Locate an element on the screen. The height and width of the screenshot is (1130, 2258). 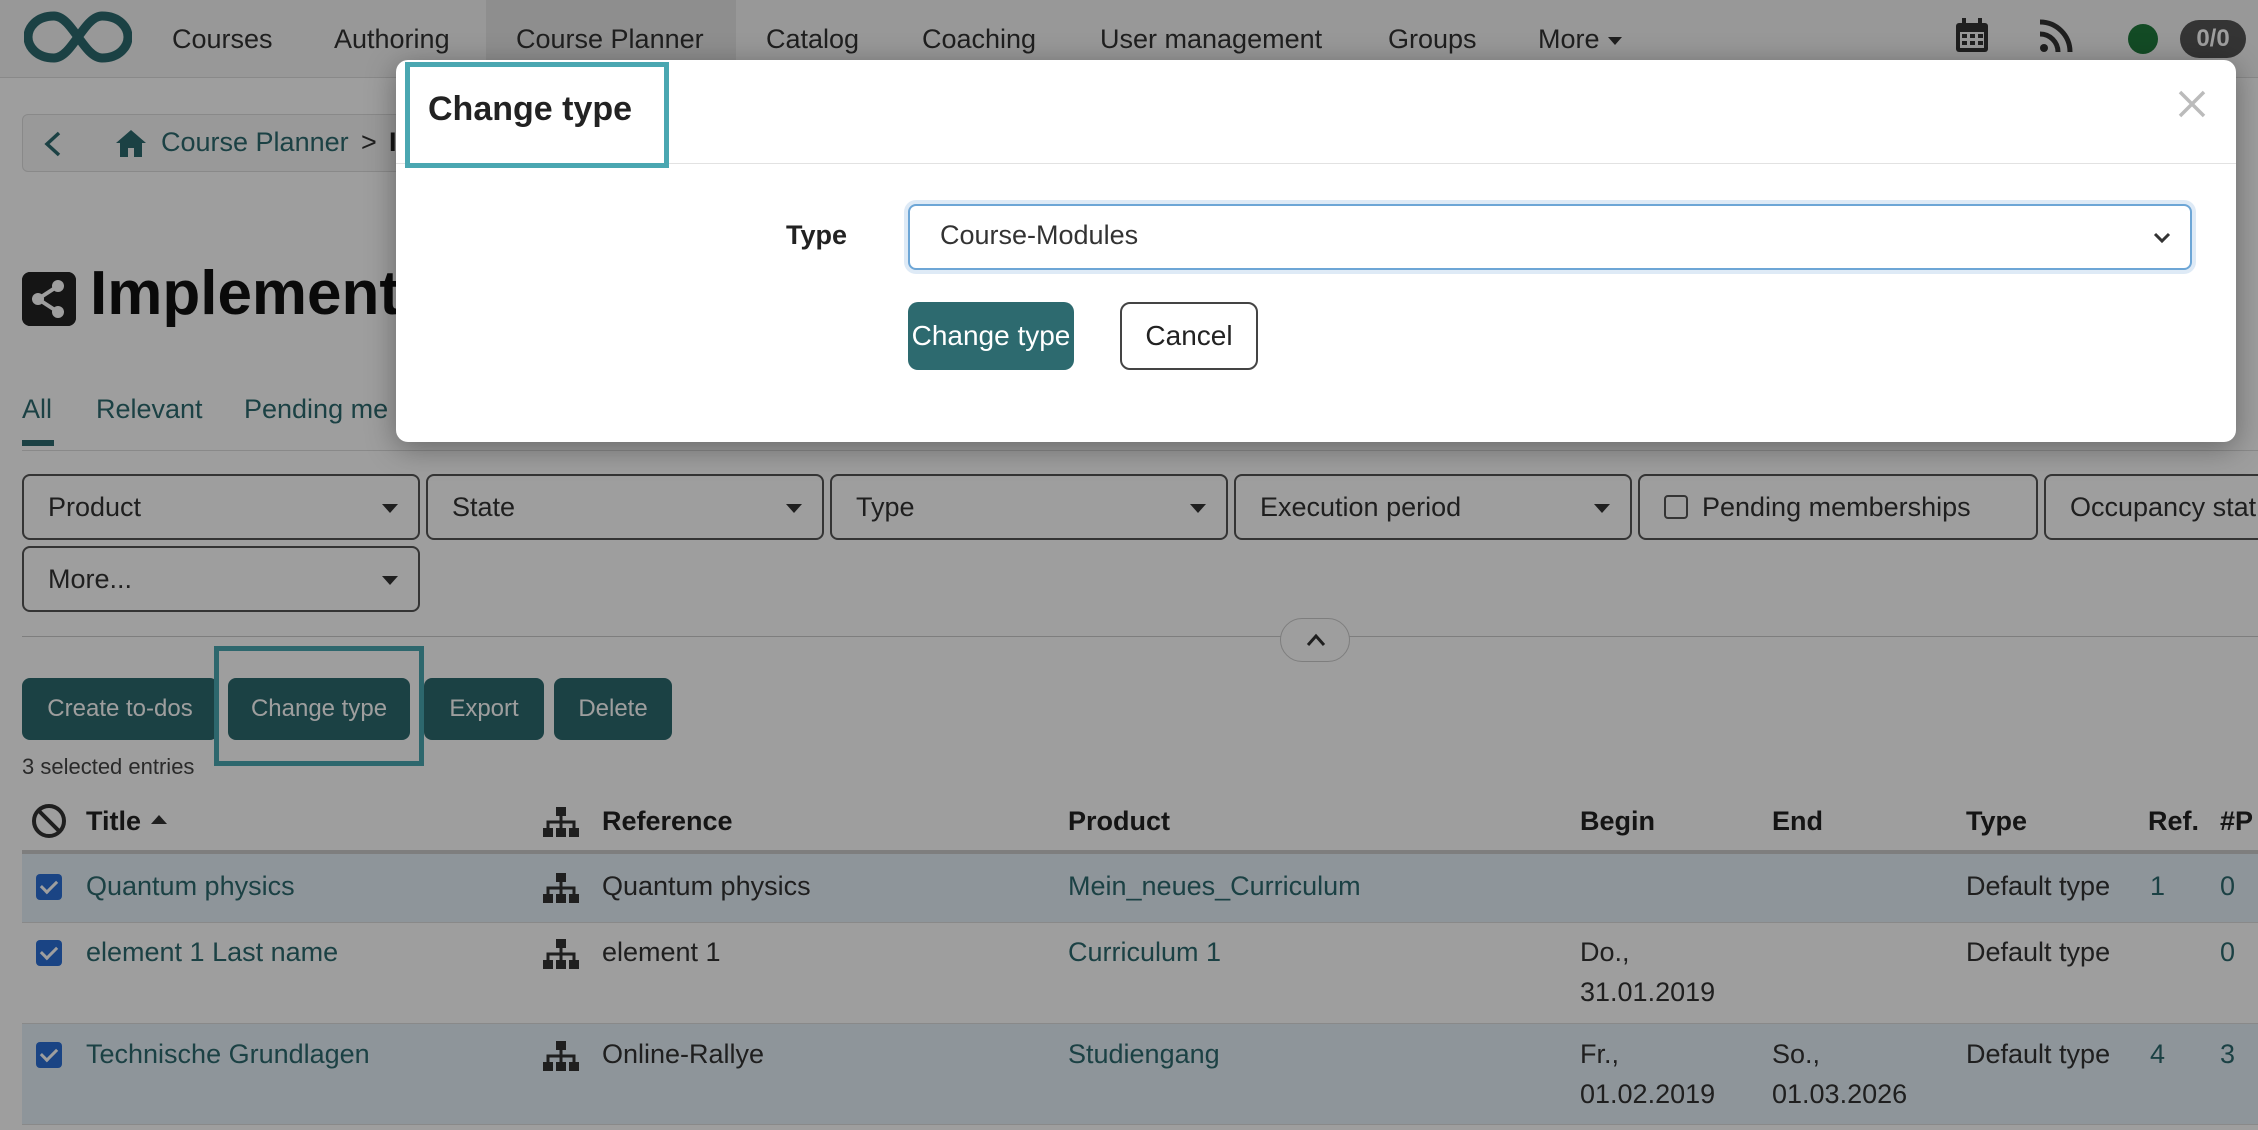
change-type-submit-button: Change type is located at coordinates (991, 336).